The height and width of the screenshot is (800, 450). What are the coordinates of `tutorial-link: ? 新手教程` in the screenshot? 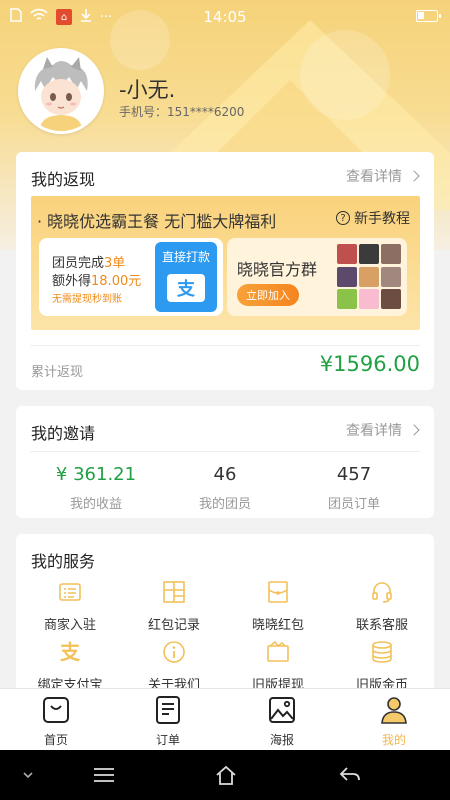 It's located at (373, 218).